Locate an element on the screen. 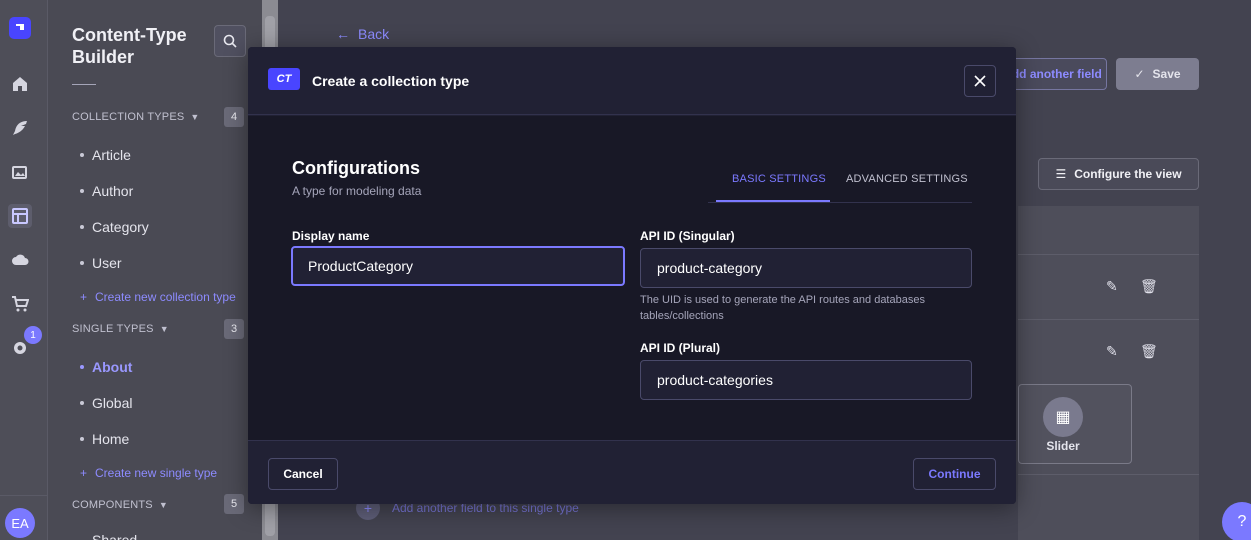 This screenshot has width=1251, height=540. grid-icon: ▦ is located at coordinates (1063, 417).